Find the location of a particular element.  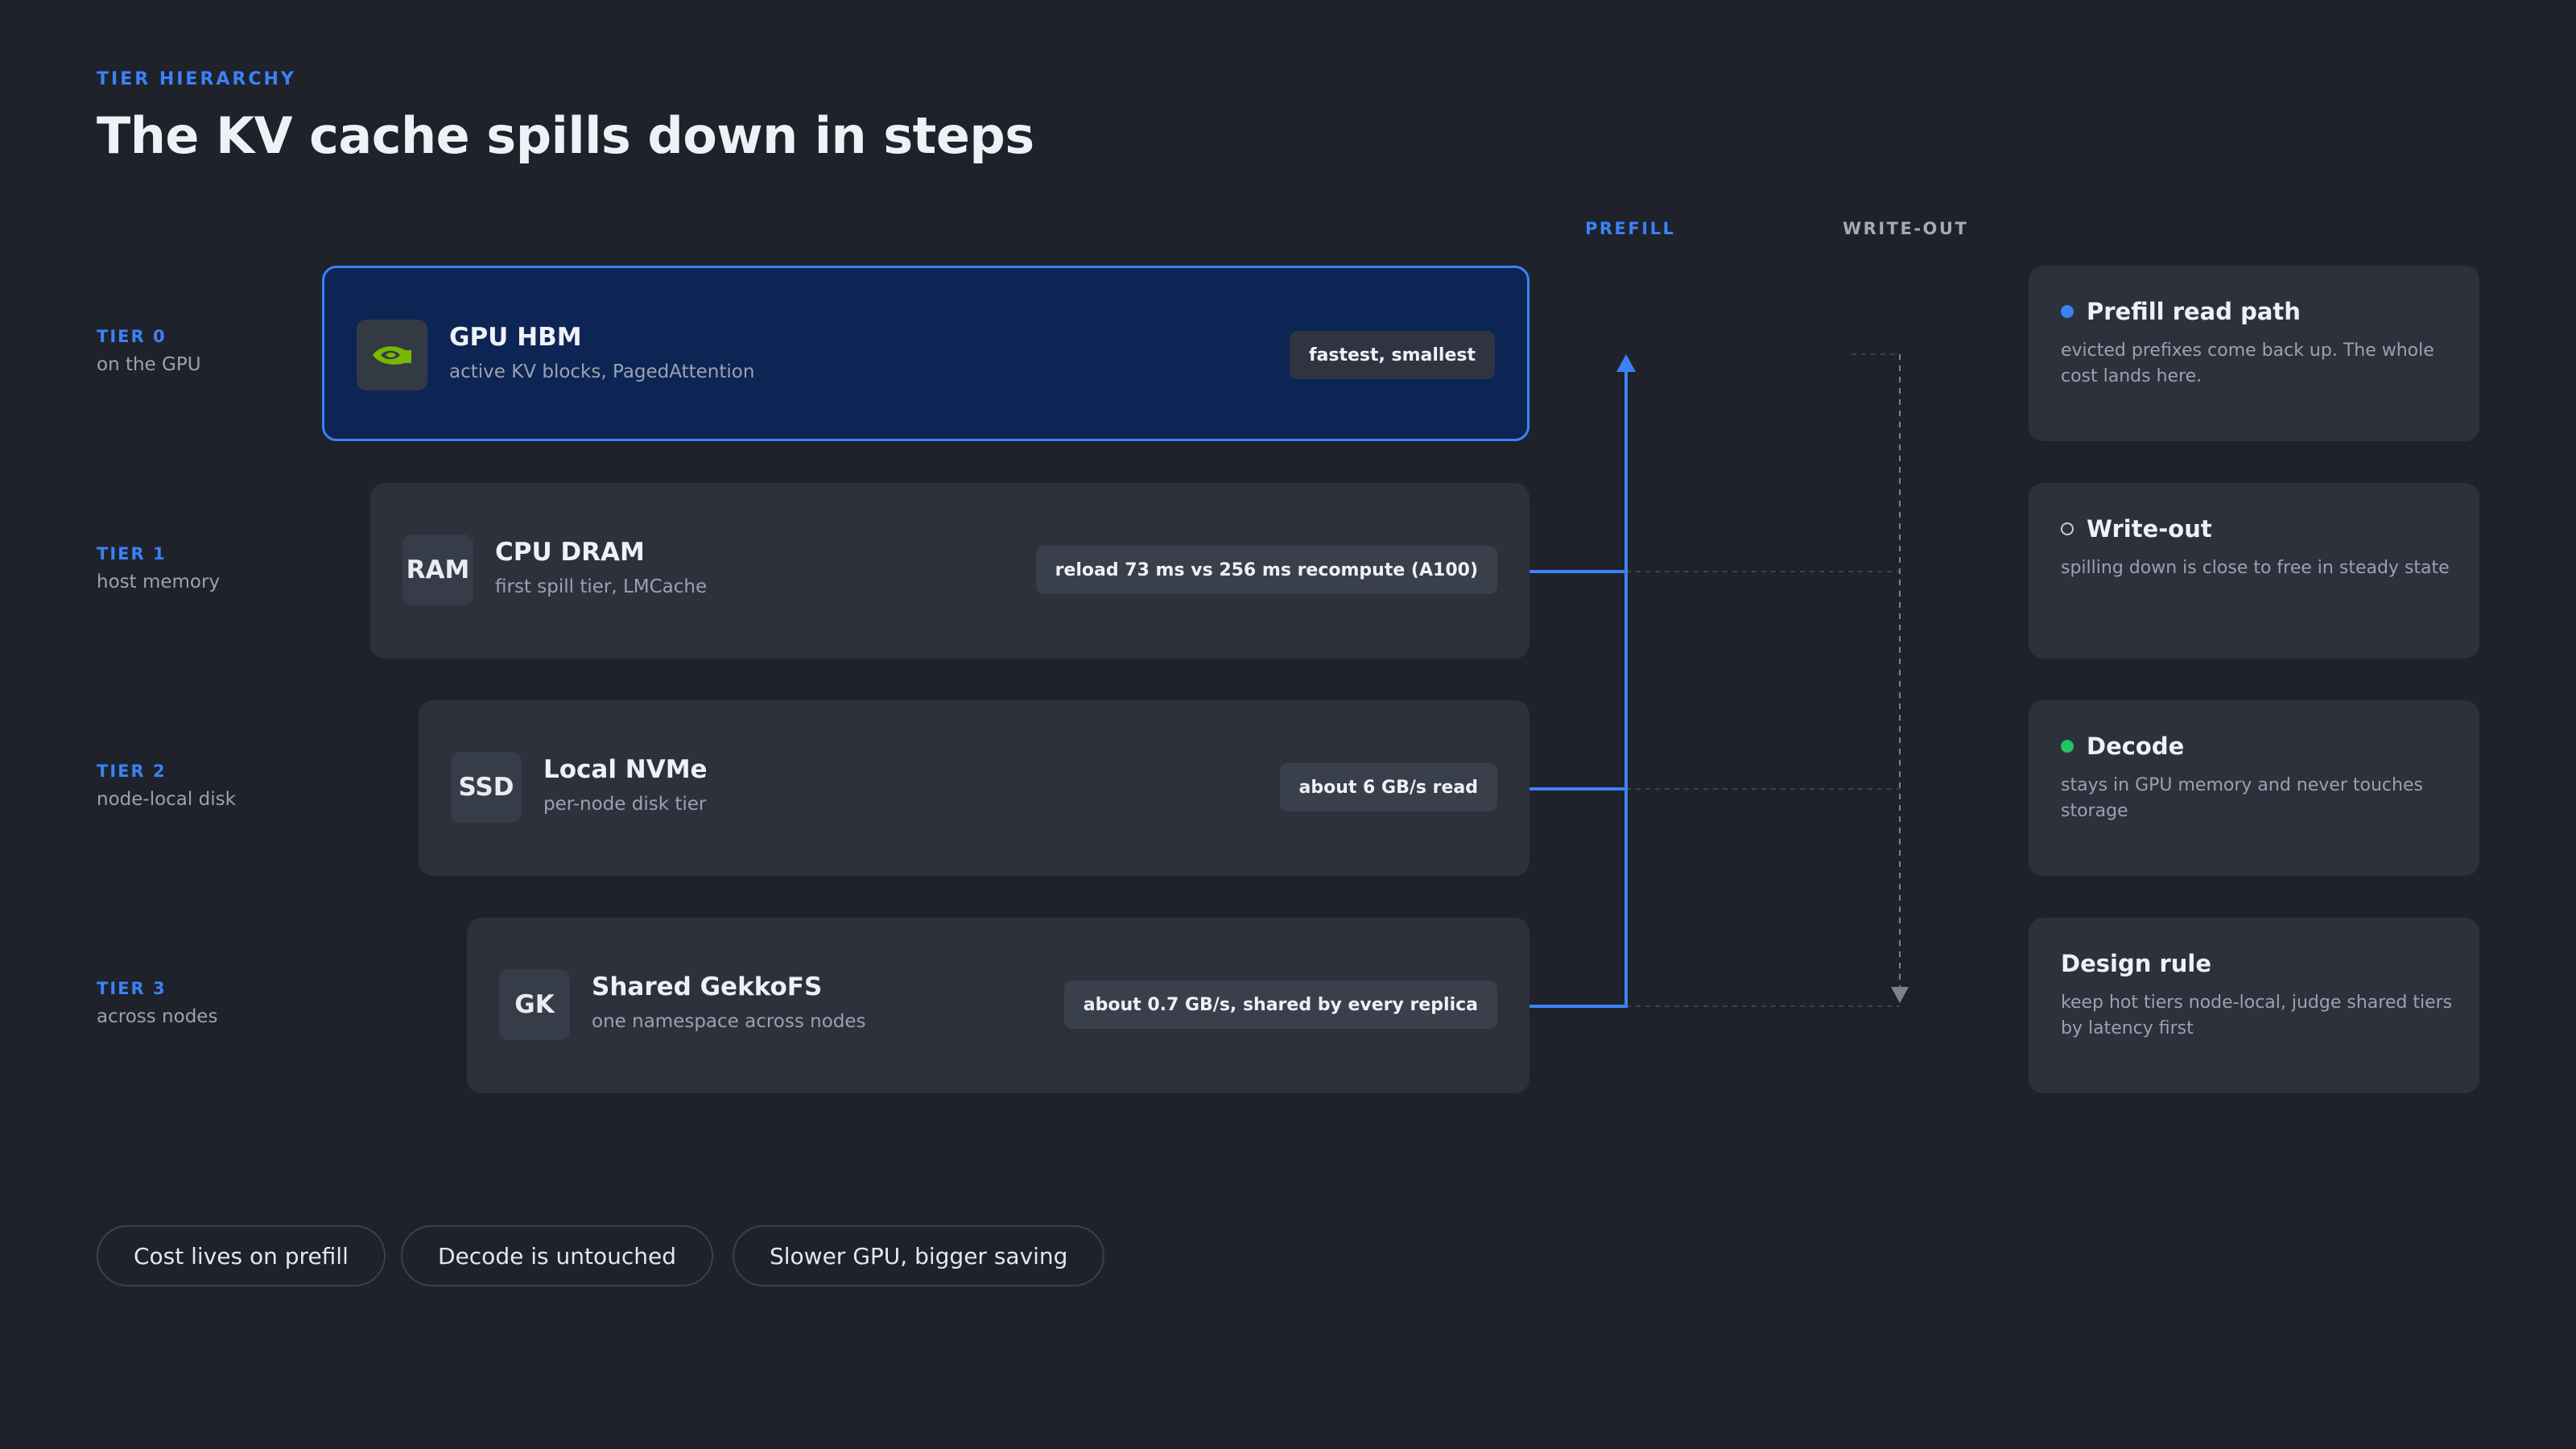

hollow-circle-icon is located at coordinates (2067, 528).